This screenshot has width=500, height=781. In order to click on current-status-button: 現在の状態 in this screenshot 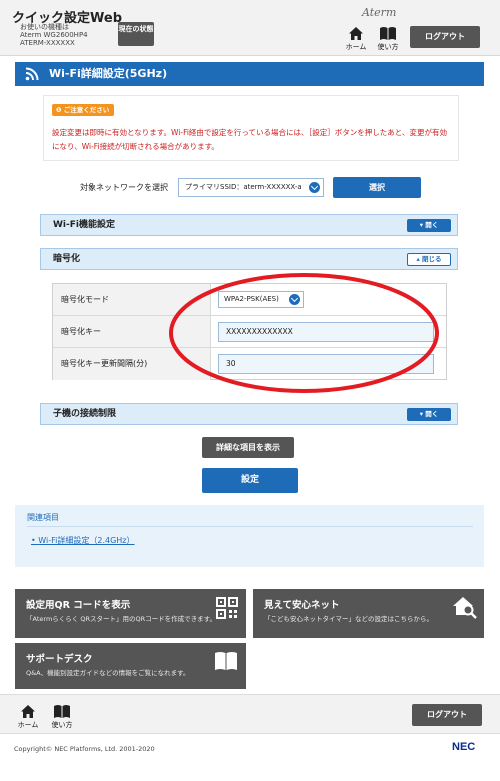, I will do `click(136, 34)`.